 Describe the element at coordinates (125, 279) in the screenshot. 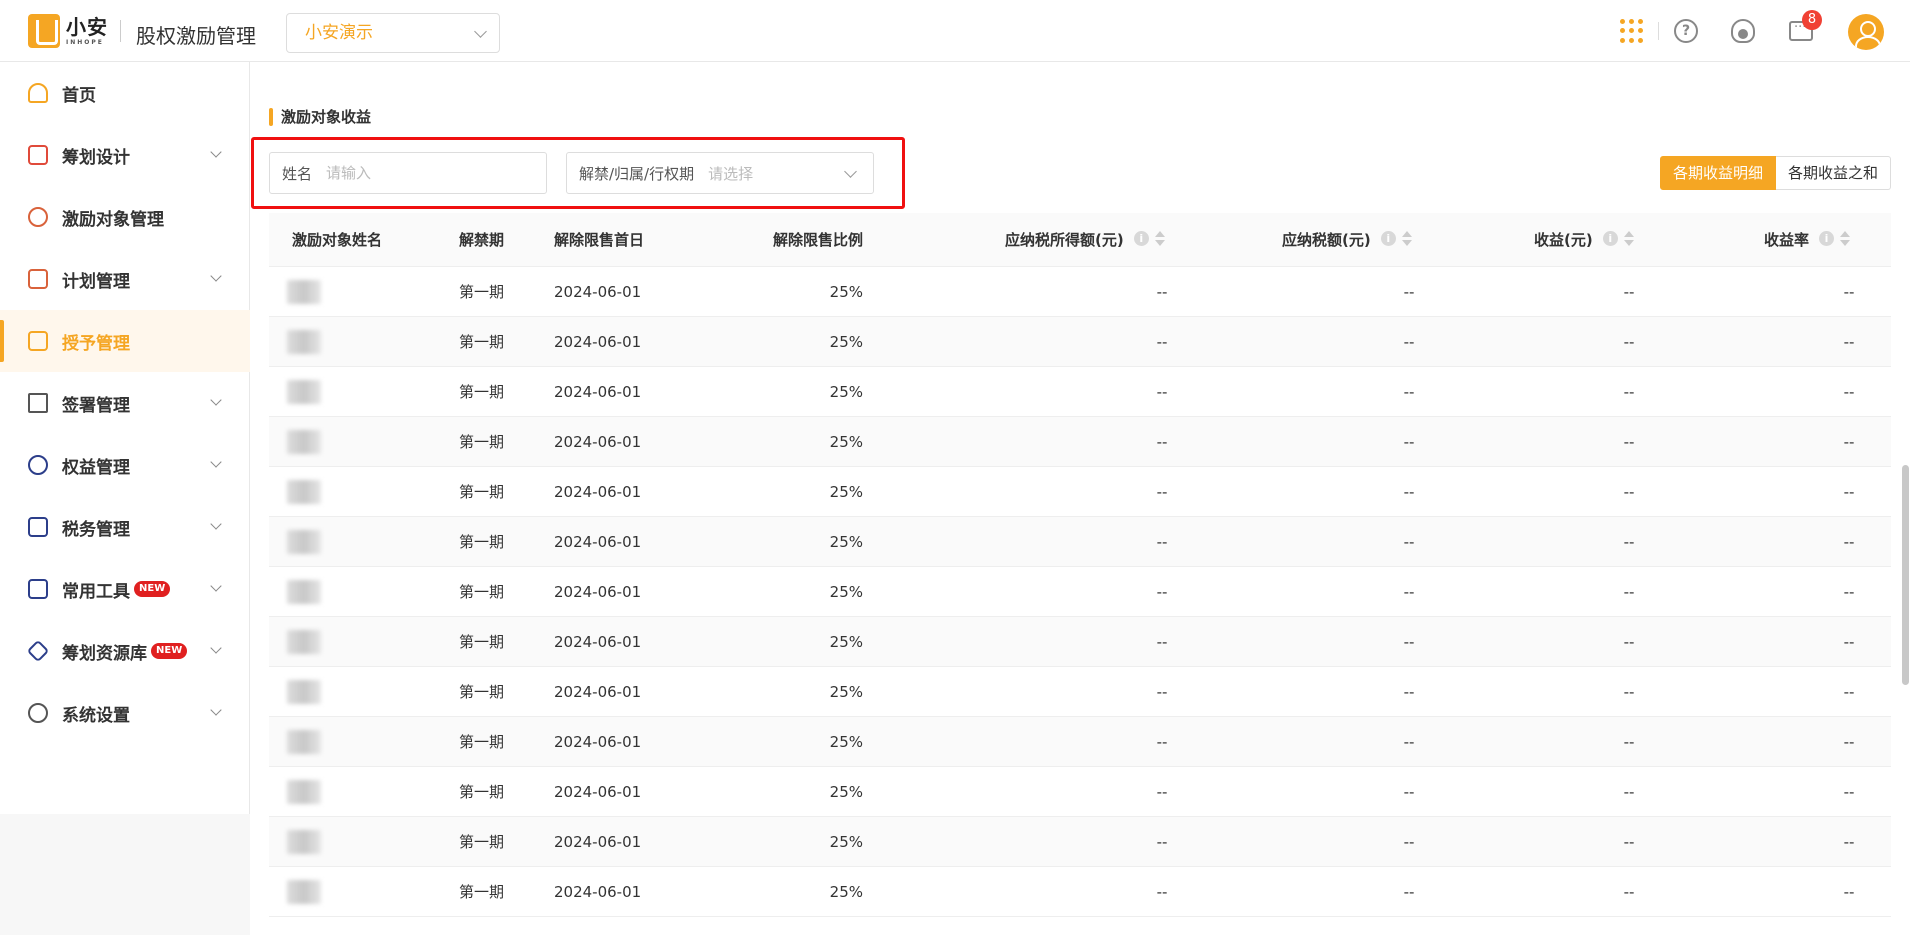

I see `sidebar-item-plan-management: 计划管理` at that location.